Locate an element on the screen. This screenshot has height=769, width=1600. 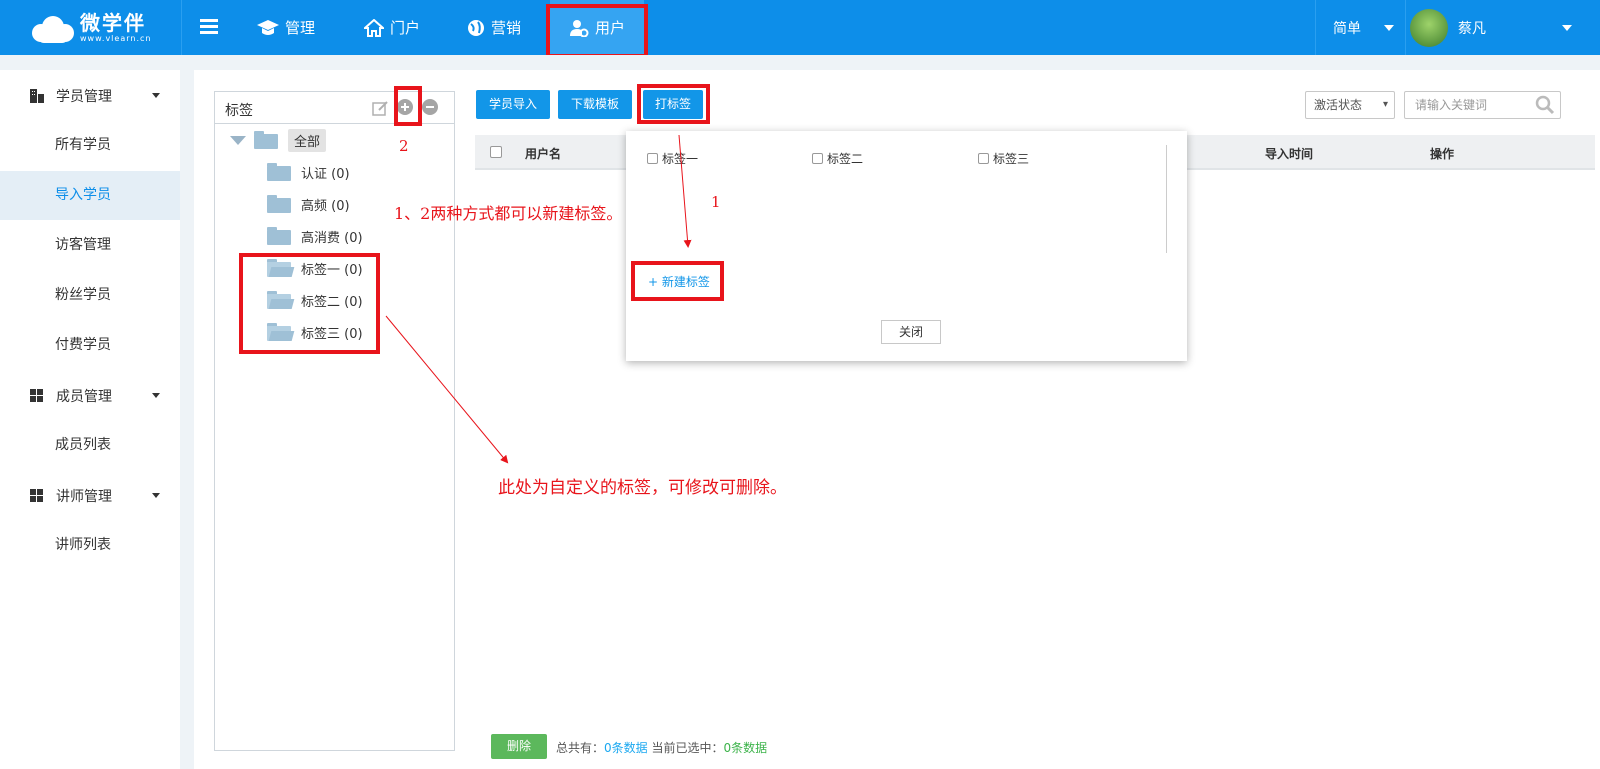
home-icon is located at coordinates (374, 27).